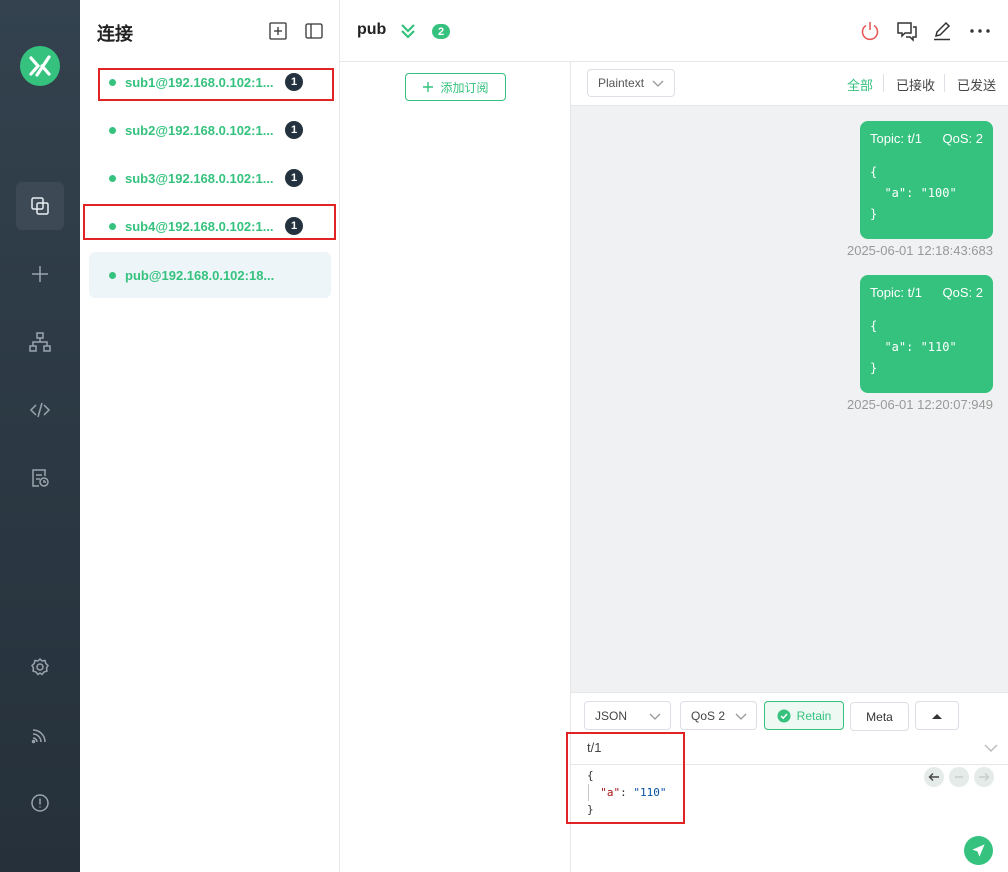  Describe the element at coordinates (611, 715) in the screenshot. I see `composer-format-value: JSON` at that location.